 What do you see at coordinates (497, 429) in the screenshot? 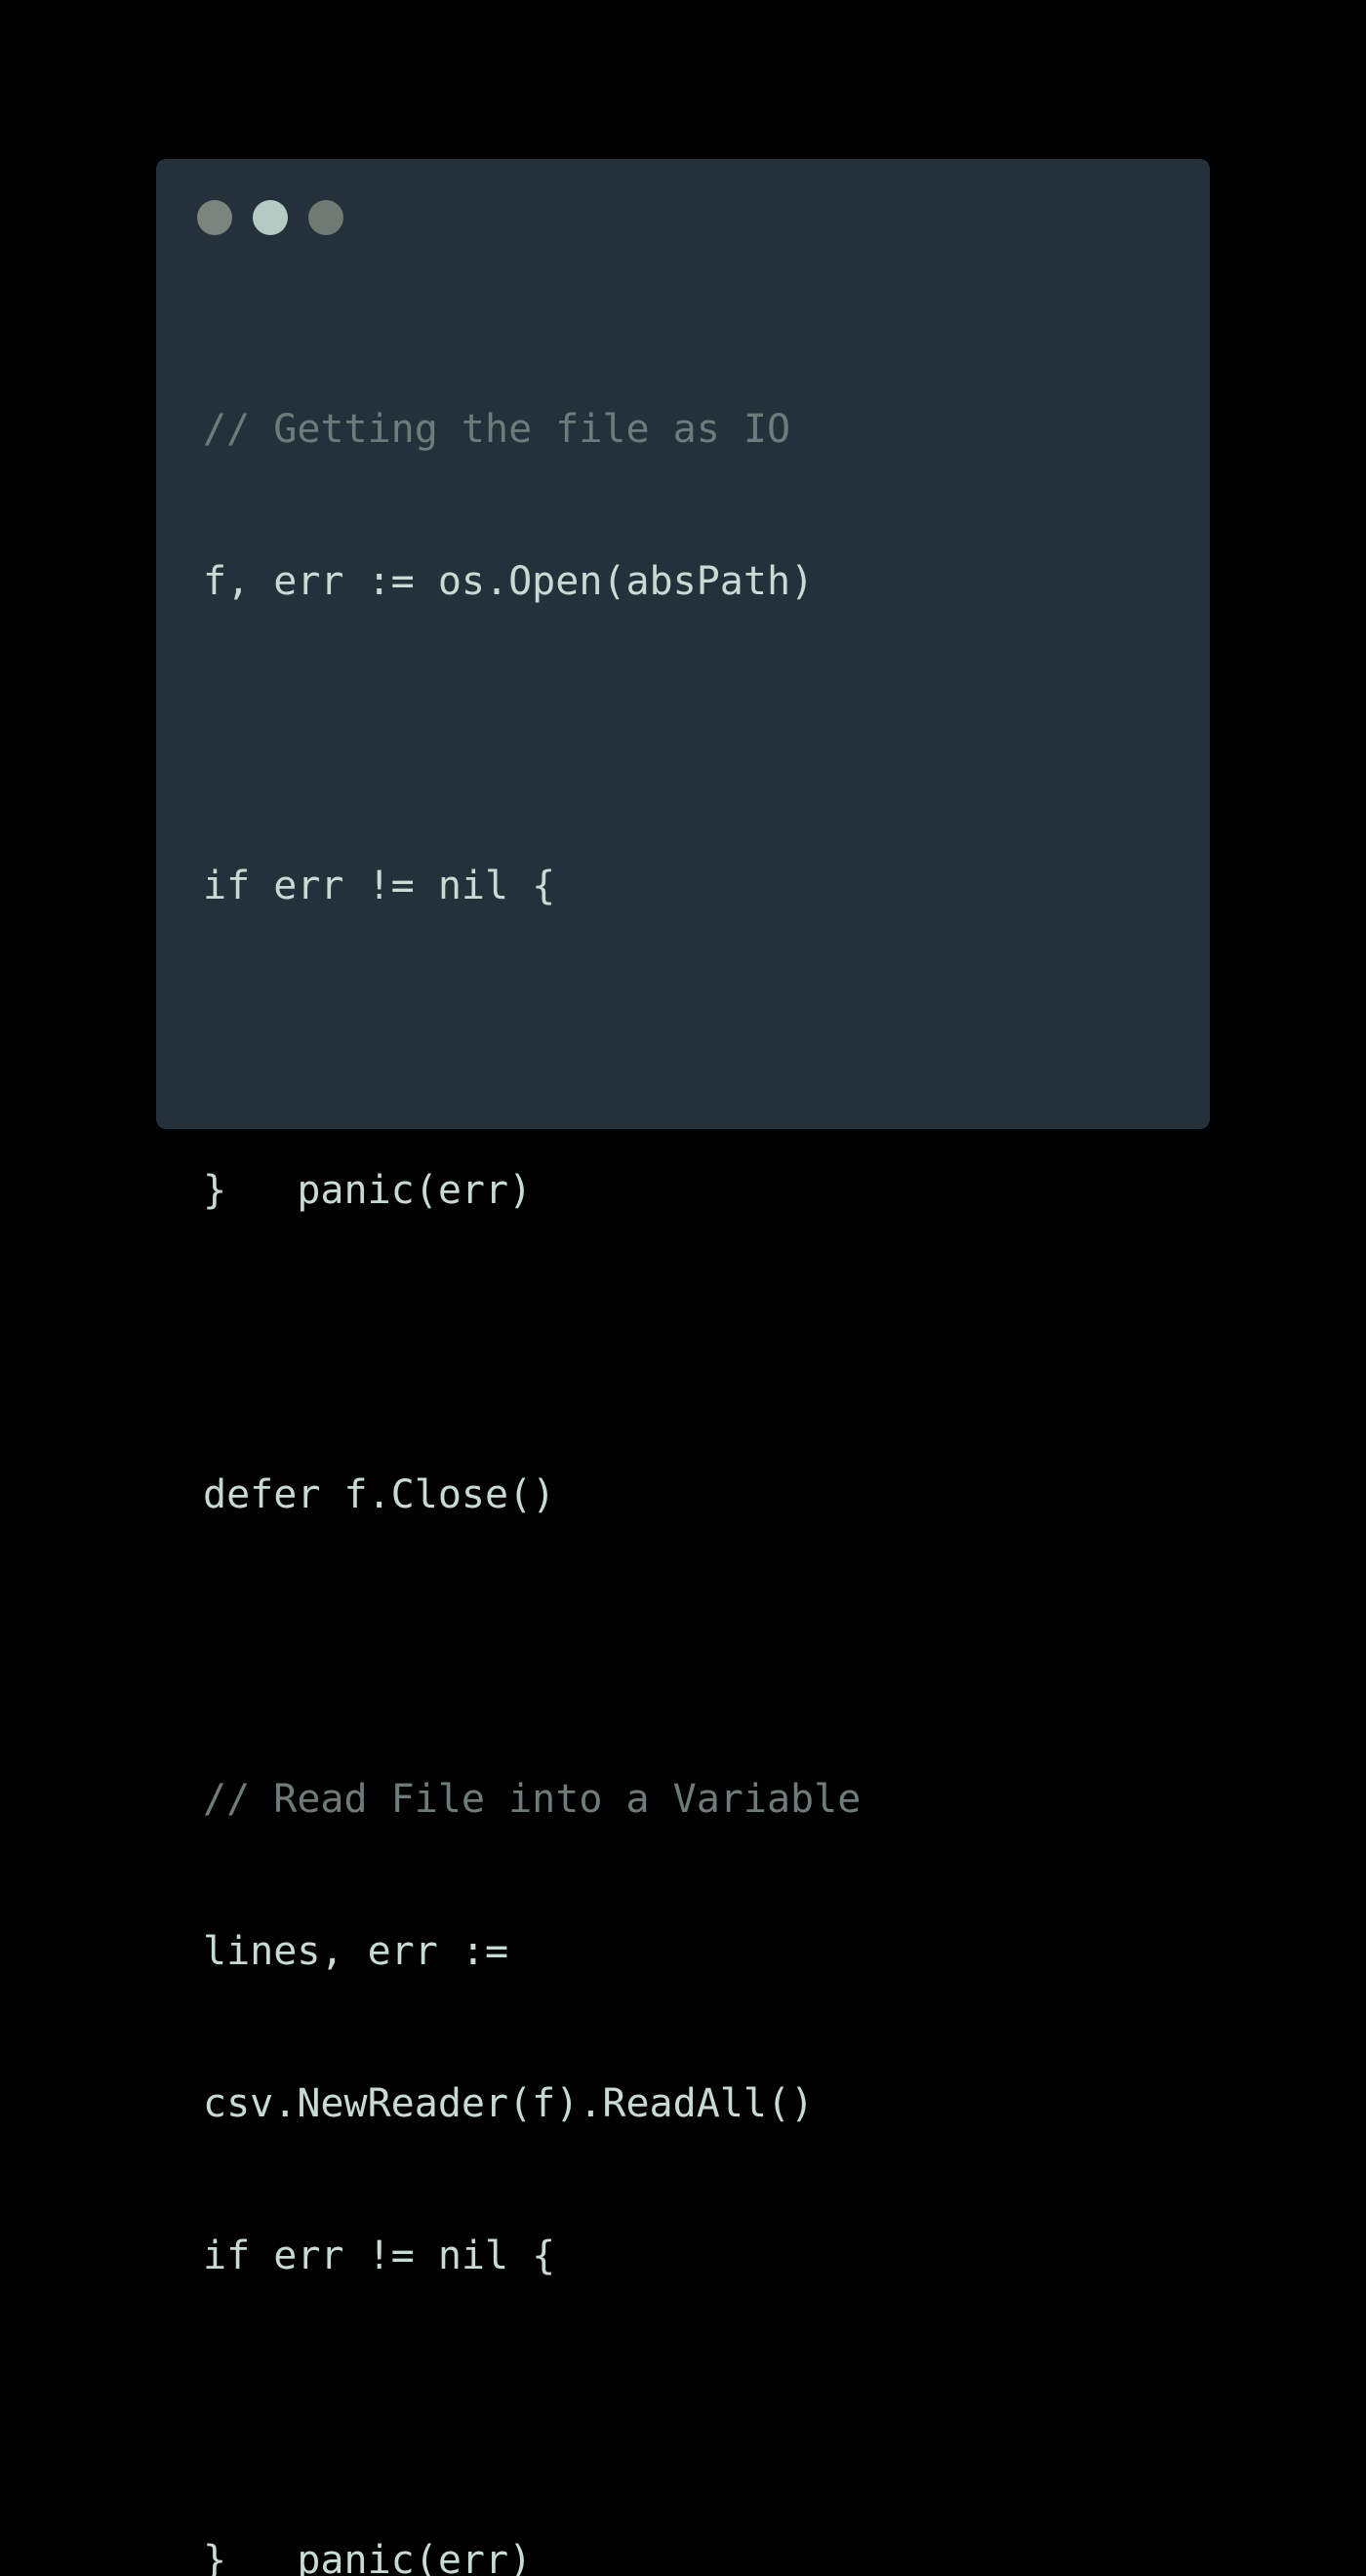
I see `code-line: // Getting the file as IO` at bounding box center [497, 429].